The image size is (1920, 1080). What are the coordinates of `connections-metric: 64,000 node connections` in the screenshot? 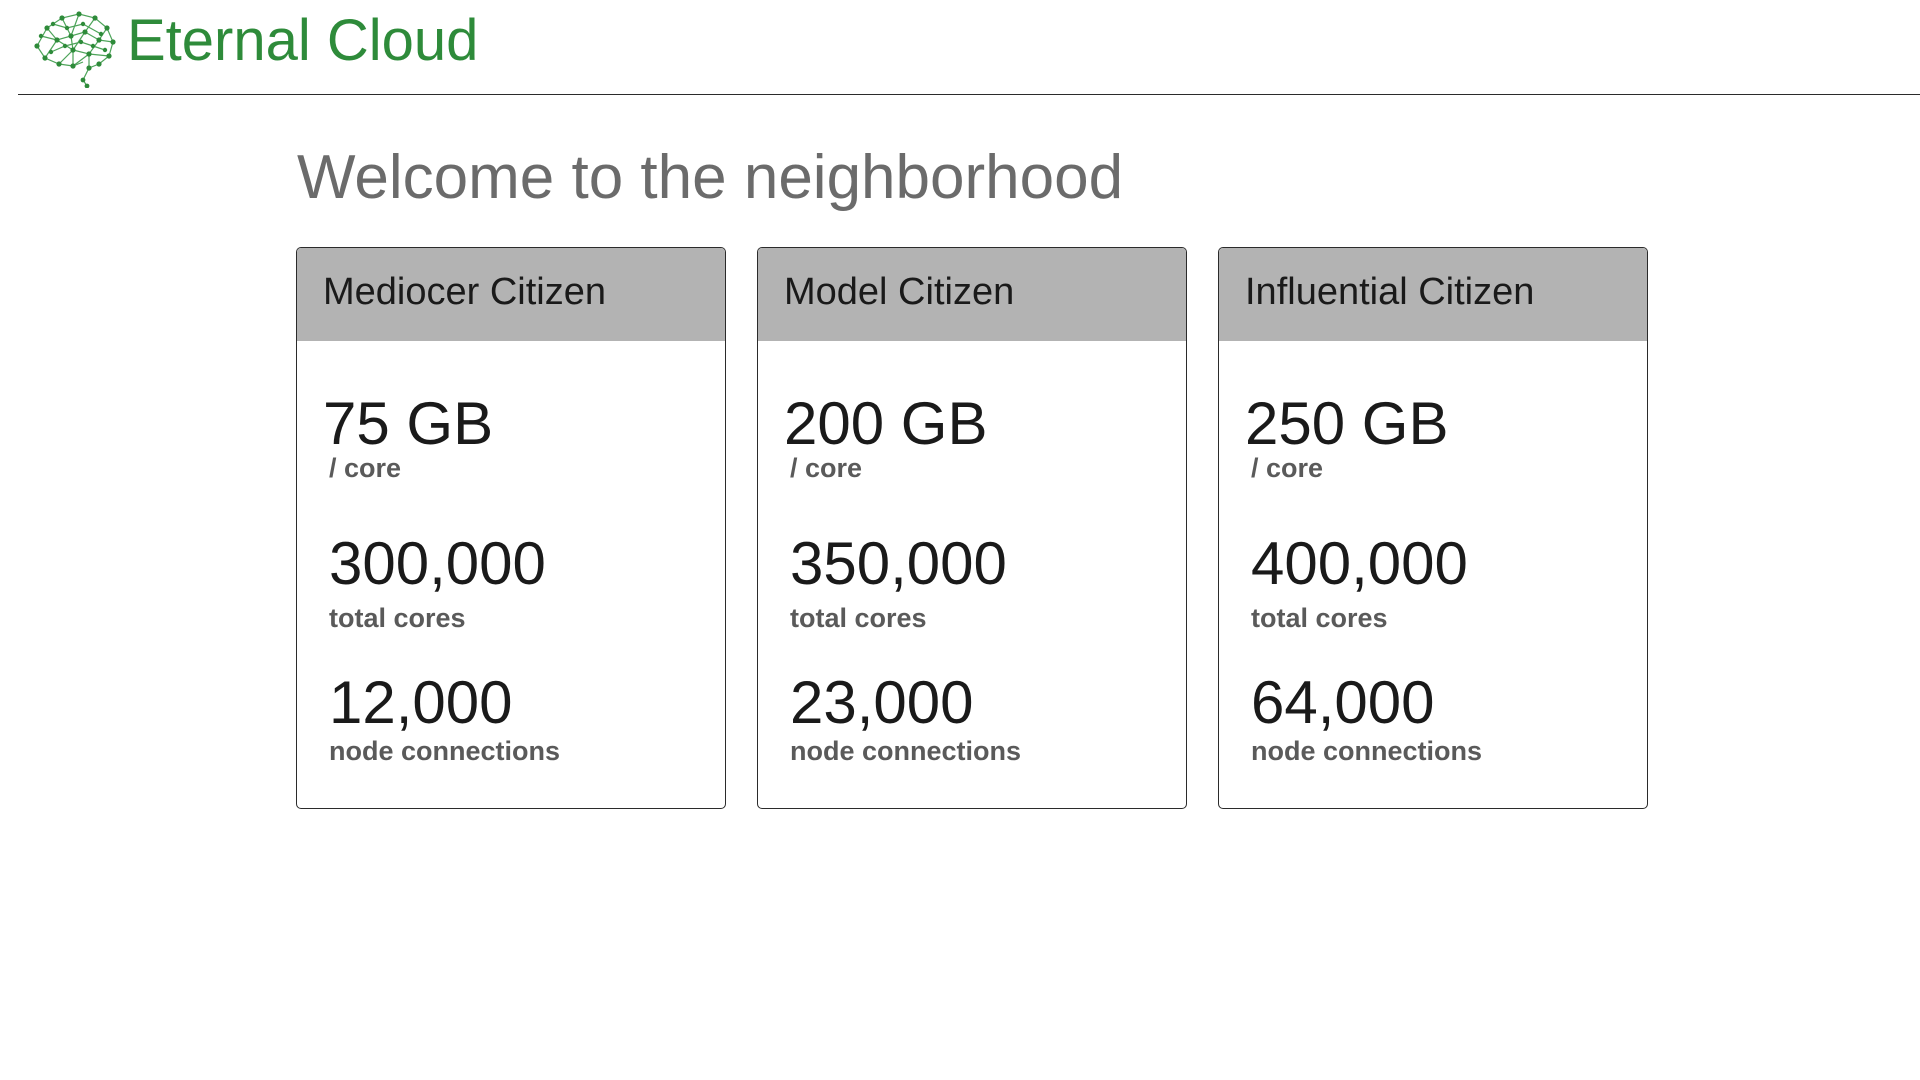 It's located at (1366, 718).